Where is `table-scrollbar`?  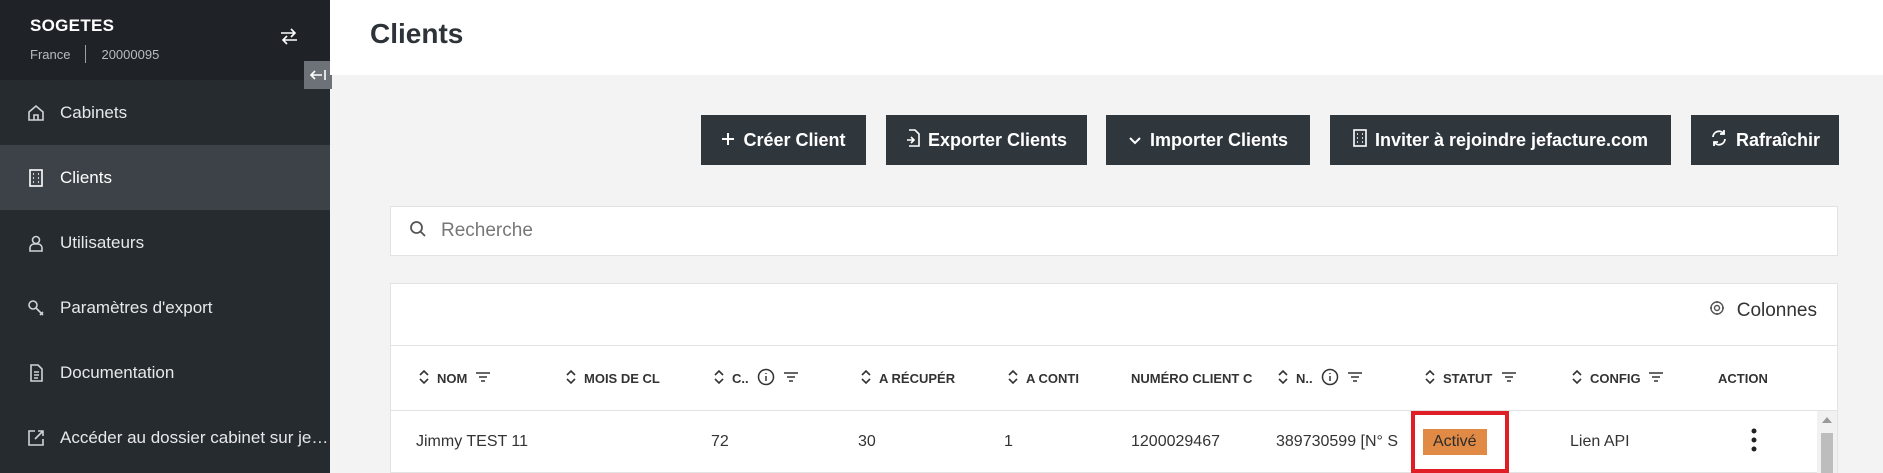 table-scrollbar is located at coordinates (1827, 442).